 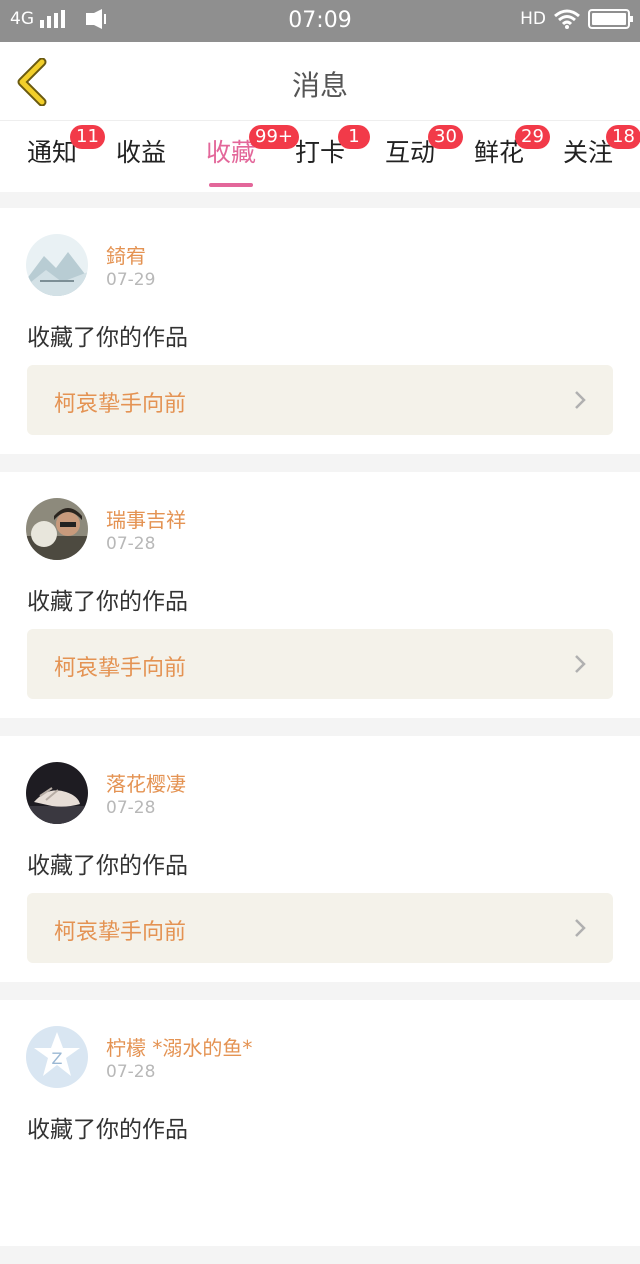 I want to click on page-title: 消息, so click(x=319, y=85).